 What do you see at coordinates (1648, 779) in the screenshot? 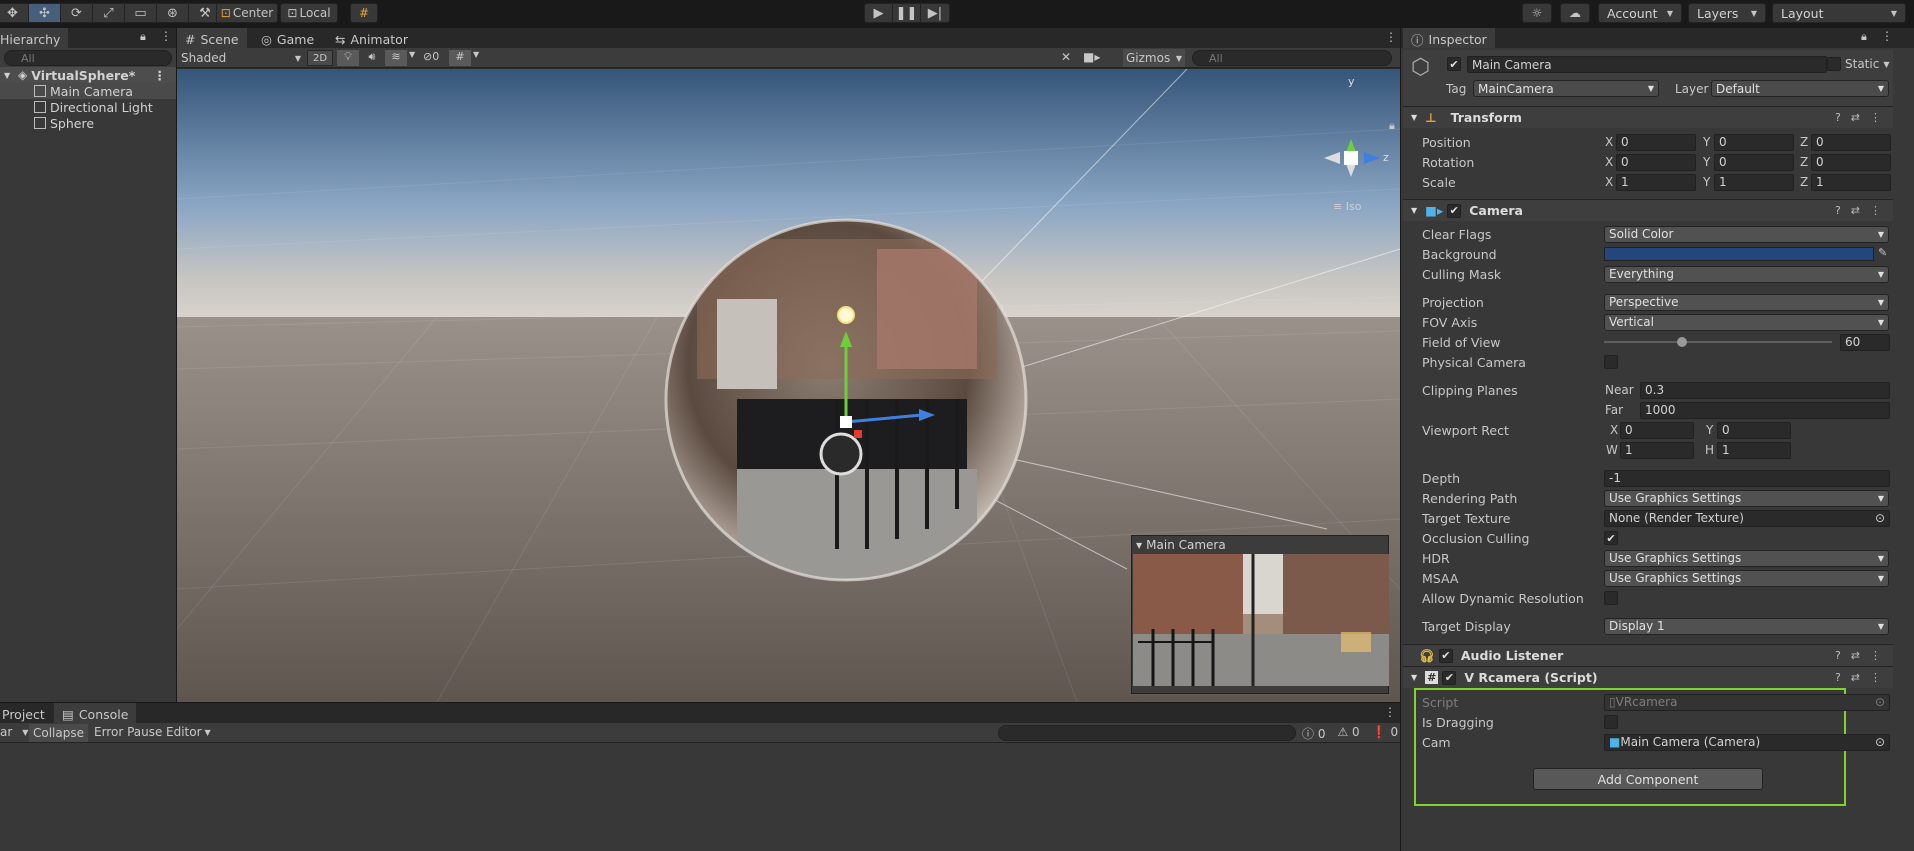
I see `add-component-button: Add Component` at bounding box center [1648, 779].